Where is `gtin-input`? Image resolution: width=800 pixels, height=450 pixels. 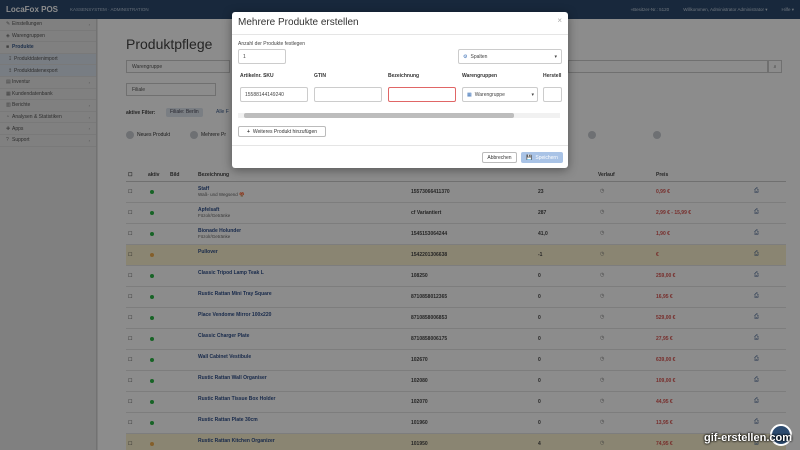
gtin-input is located at coordinates (348, 94).